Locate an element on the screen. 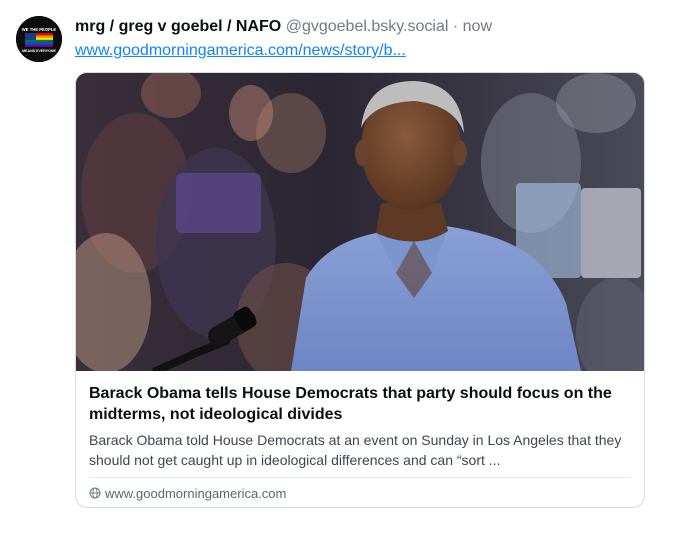 The image size is (680, 540). globe-icon is located at coordinates (95, 493).